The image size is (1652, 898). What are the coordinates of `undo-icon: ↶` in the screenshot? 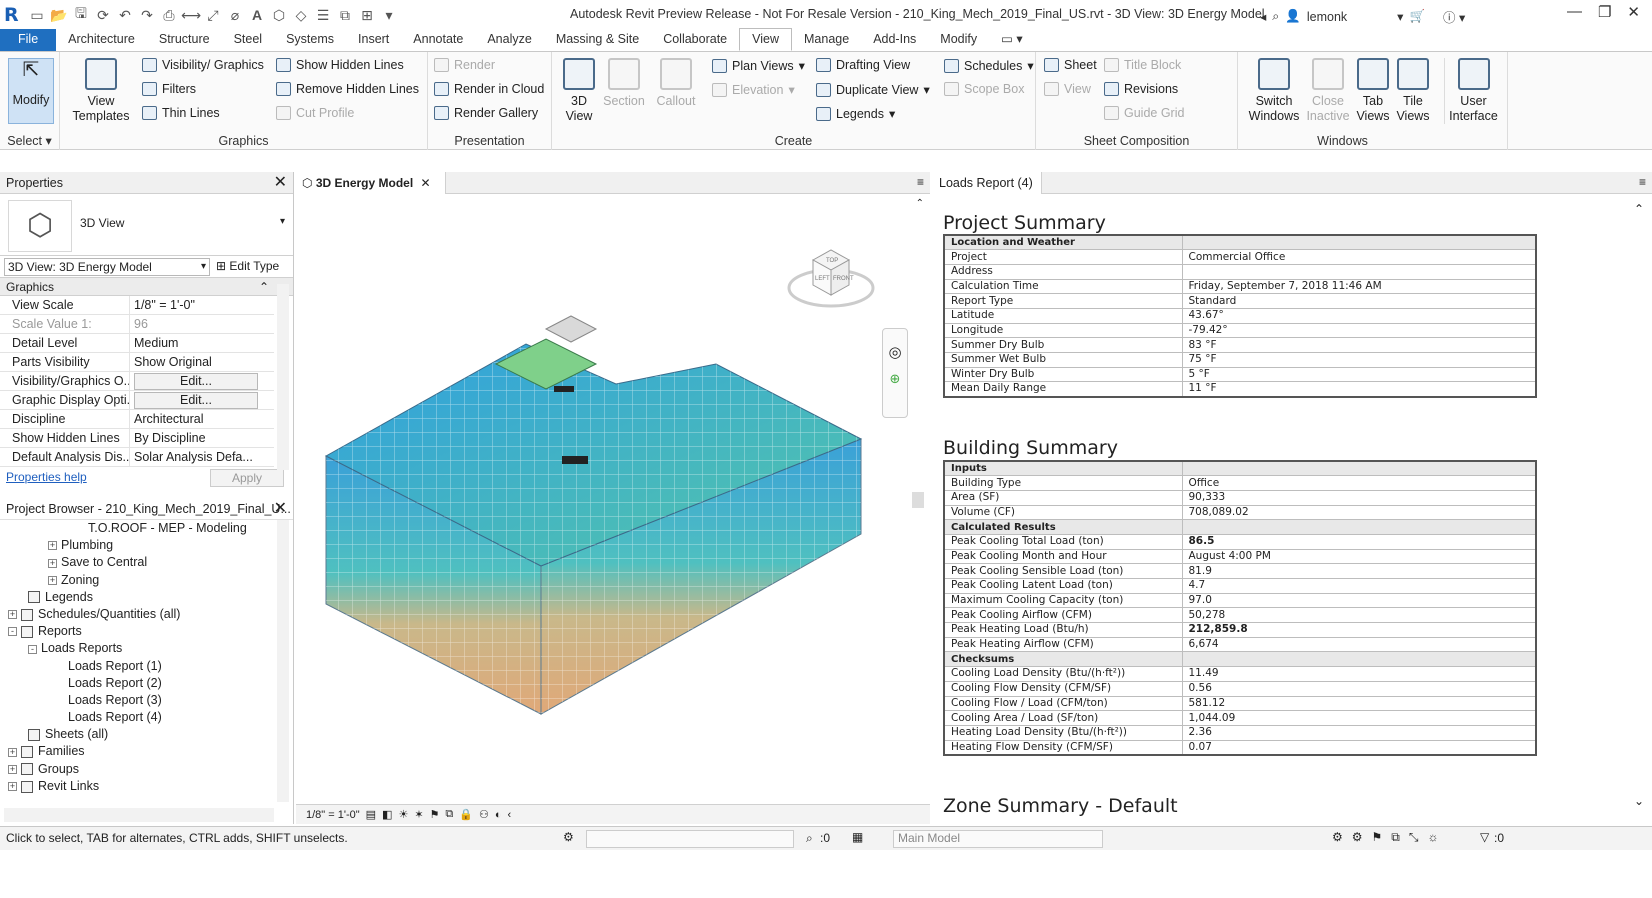 It's located at (125, 15).